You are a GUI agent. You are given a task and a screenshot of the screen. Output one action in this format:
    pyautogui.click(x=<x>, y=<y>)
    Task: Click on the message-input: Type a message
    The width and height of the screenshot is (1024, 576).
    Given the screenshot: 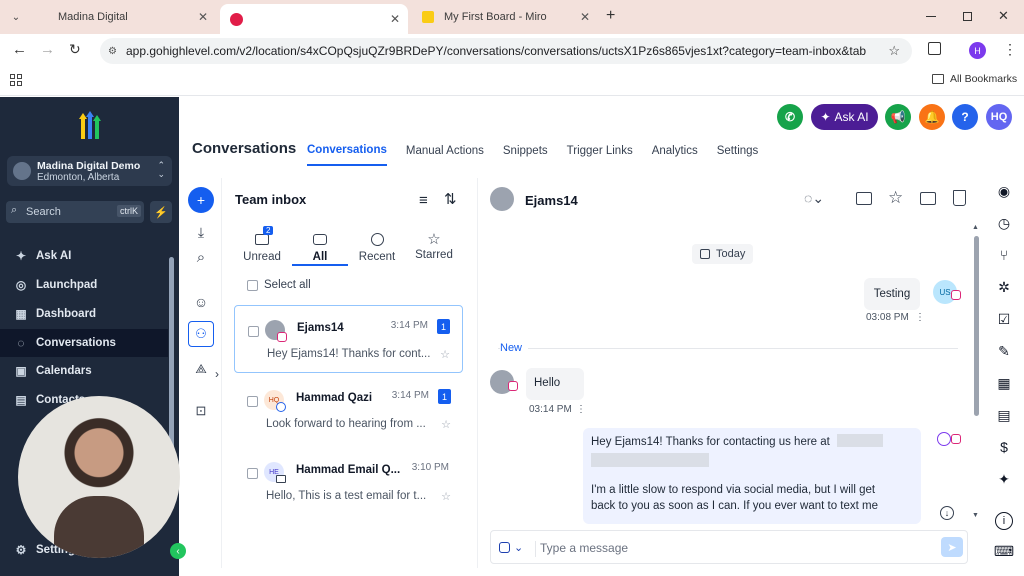 What is the action you would take?
    pyautogui.click(x=735, y=549)
    